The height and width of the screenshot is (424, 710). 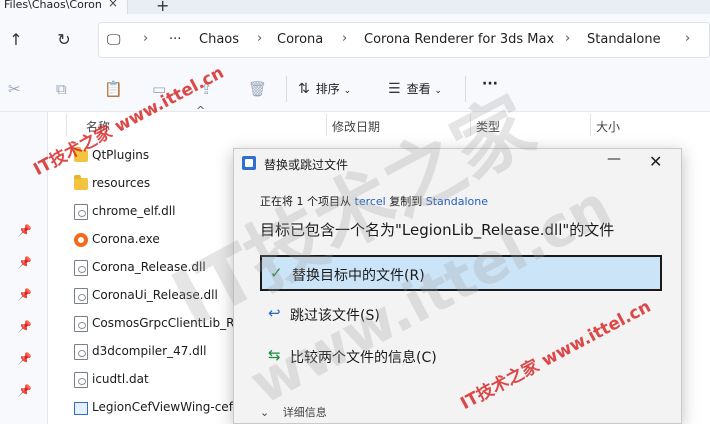 I want to click on tab-close-icon: ×, so click(x=113, y=4).